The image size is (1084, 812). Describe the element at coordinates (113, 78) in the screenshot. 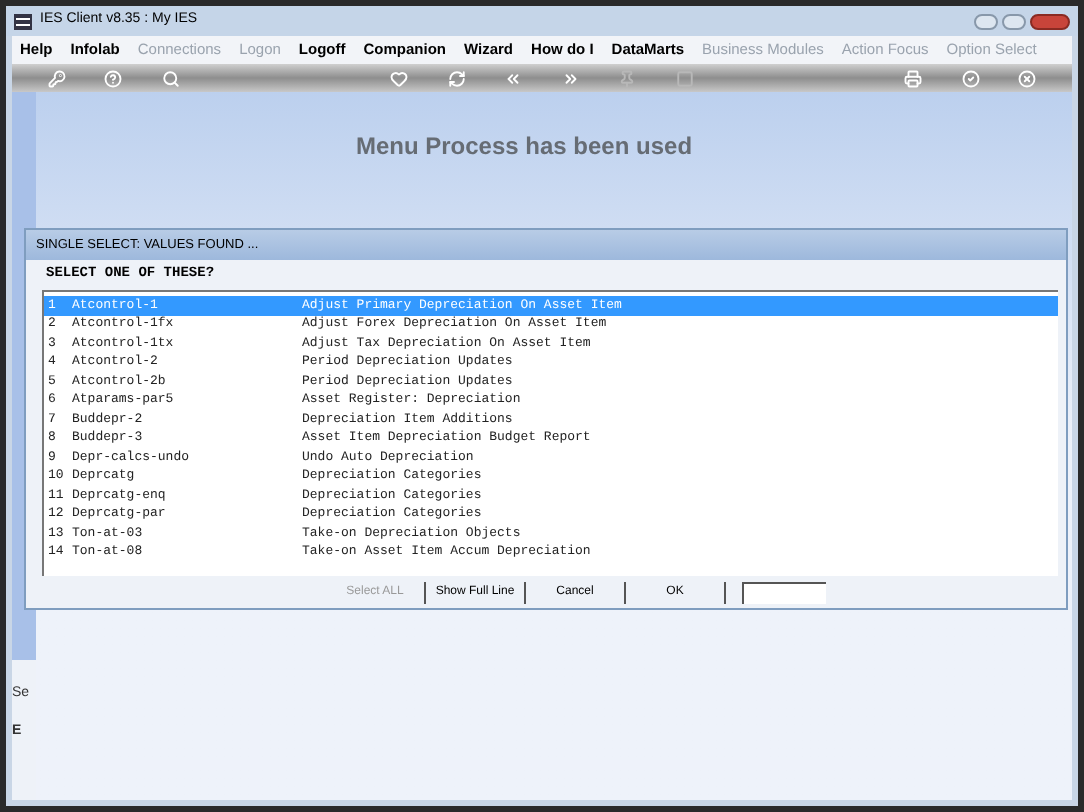

I see `help-icon` at that location.